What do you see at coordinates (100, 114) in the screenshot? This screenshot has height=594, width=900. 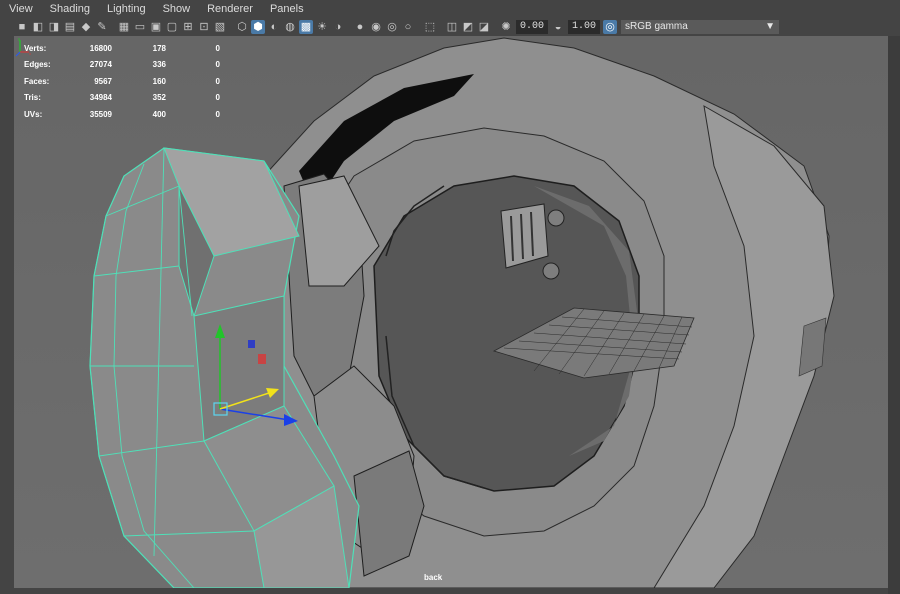 I see `hud-value: 35509` at bounding box center [100, 114].